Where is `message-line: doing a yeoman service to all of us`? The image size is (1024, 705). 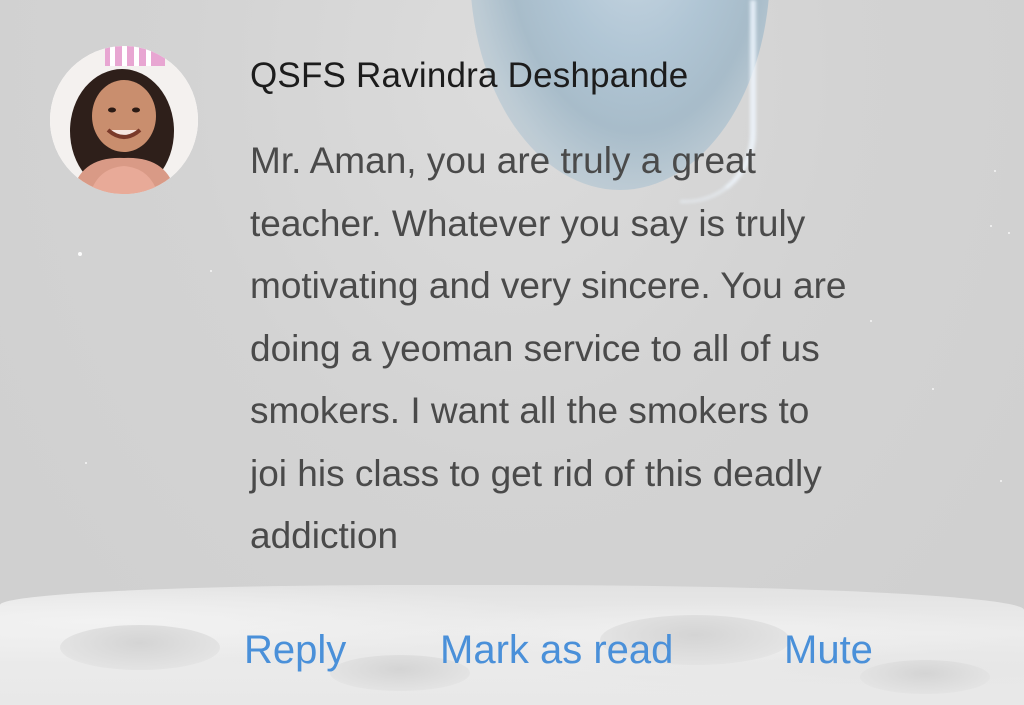 message-line: doing a yeoman service to all of us is located at coordinates (535, 348).